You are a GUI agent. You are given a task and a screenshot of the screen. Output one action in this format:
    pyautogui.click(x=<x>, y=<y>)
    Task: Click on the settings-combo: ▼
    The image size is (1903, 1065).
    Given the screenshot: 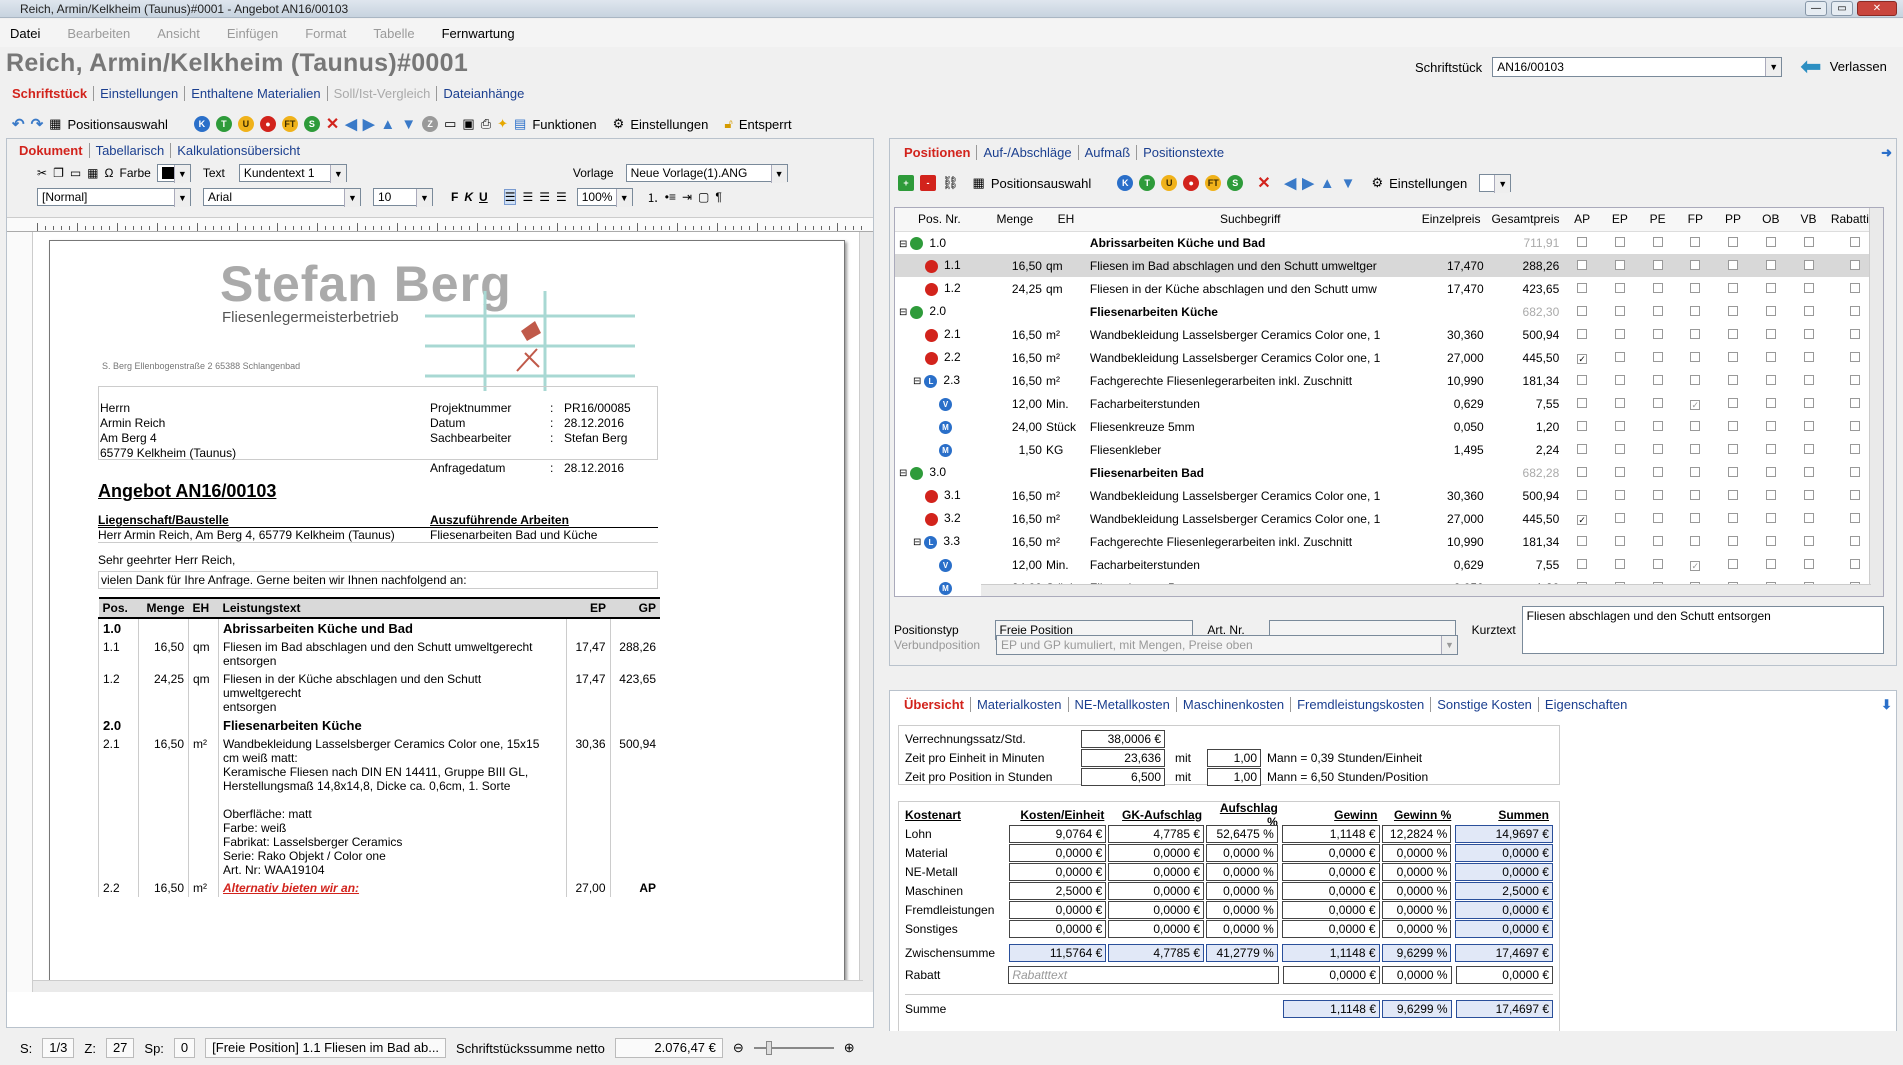 What is the action you would take?
    pyautogui.click(x=1495, y=183)
    